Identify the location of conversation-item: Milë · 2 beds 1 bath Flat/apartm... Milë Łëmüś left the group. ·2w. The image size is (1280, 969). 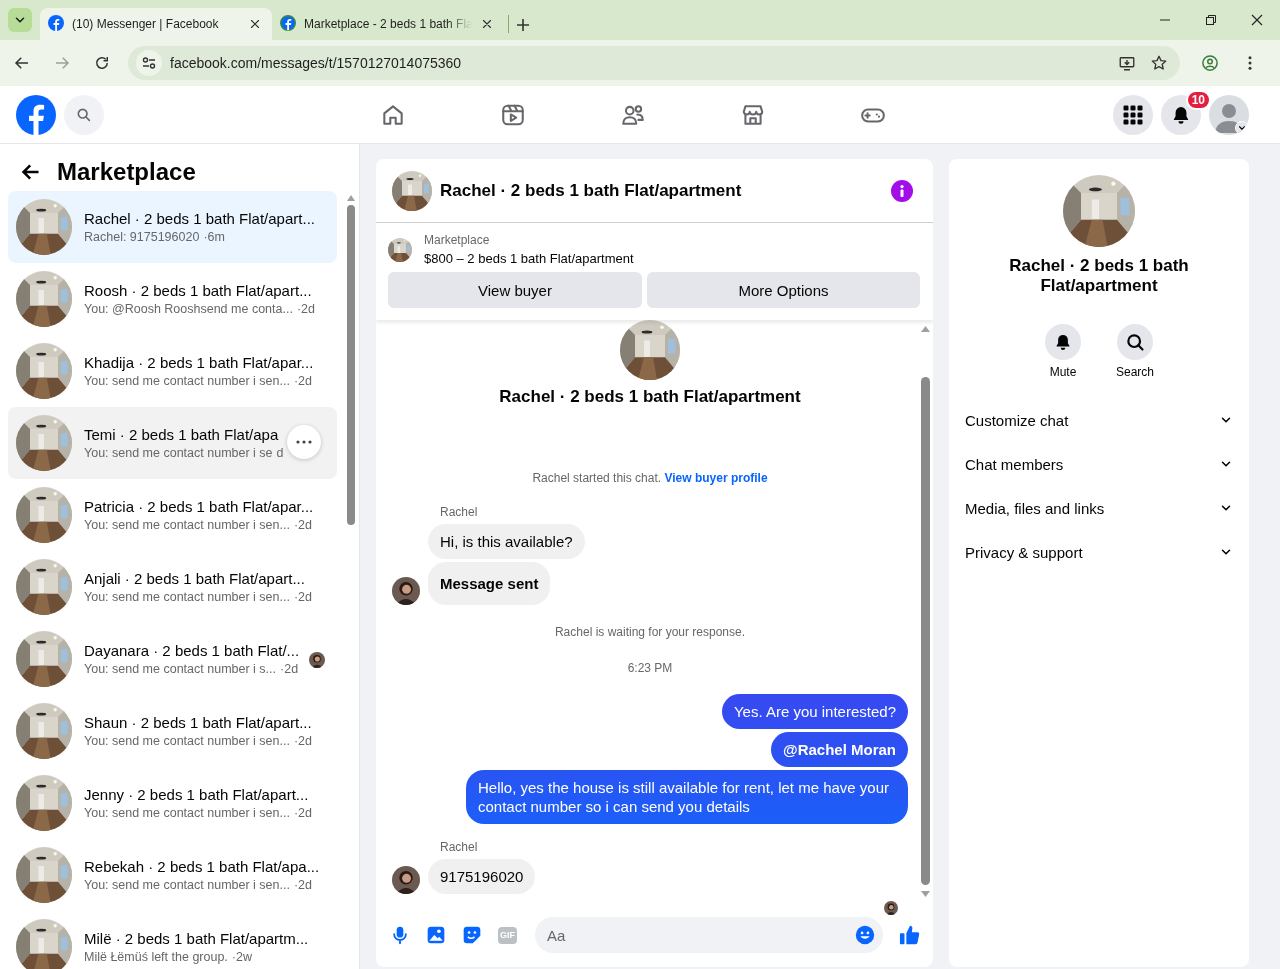
(172, 940).